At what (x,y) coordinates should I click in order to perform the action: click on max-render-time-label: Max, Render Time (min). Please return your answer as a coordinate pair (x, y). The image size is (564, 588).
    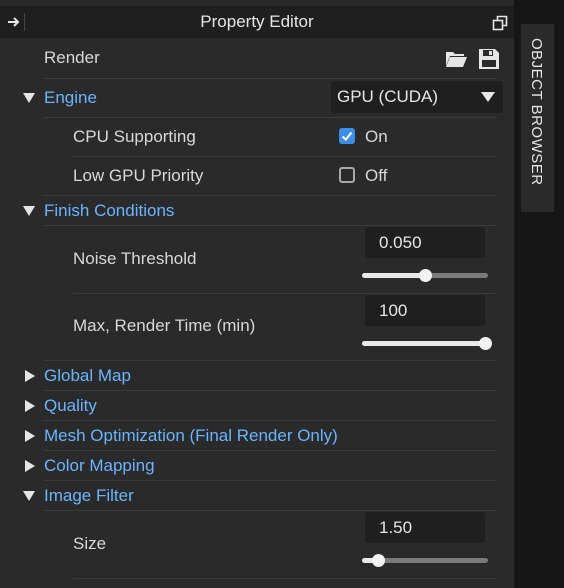
    Looking at the image, I should click on (164, 325).